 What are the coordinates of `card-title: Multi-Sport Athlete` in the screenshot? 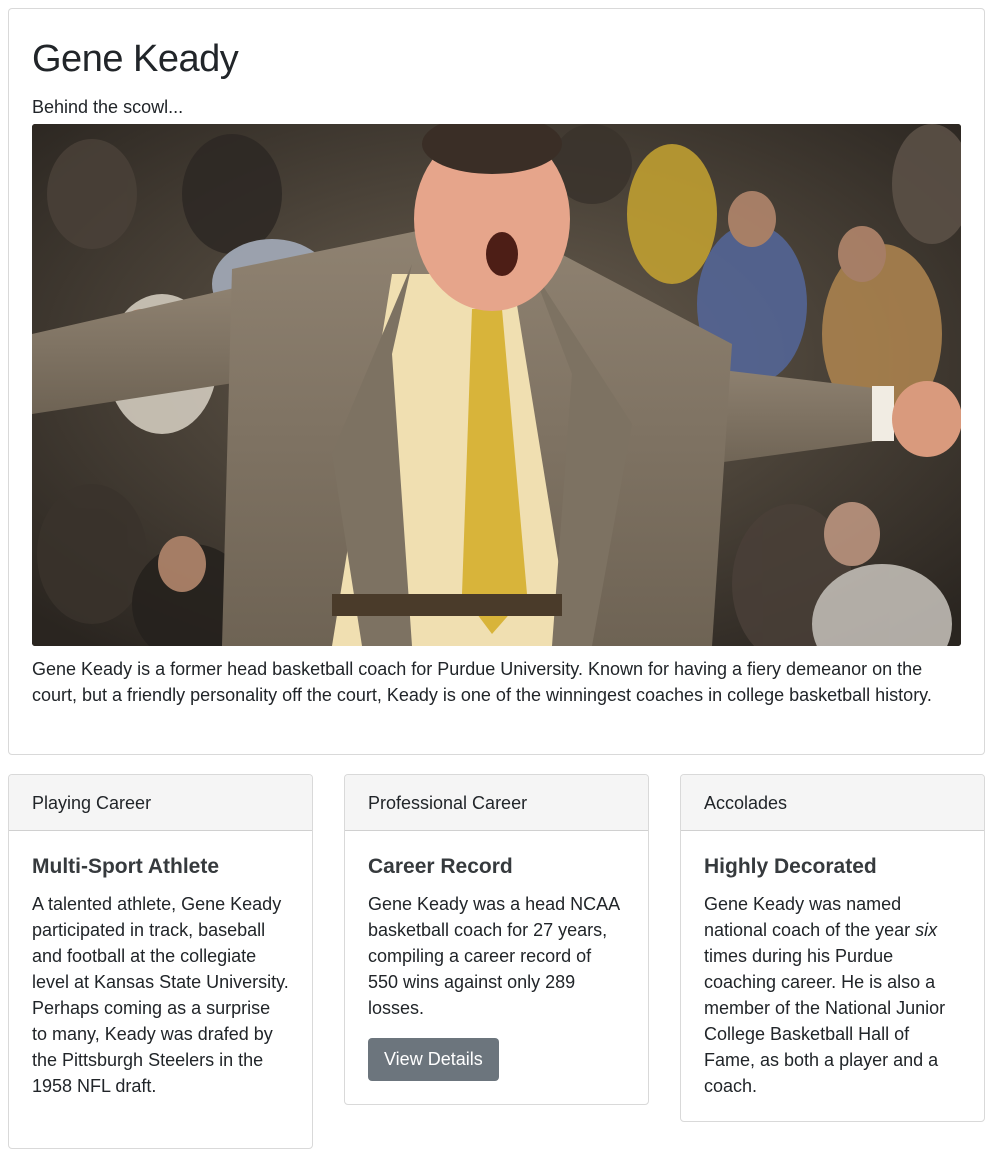 It's located at (126, 866).